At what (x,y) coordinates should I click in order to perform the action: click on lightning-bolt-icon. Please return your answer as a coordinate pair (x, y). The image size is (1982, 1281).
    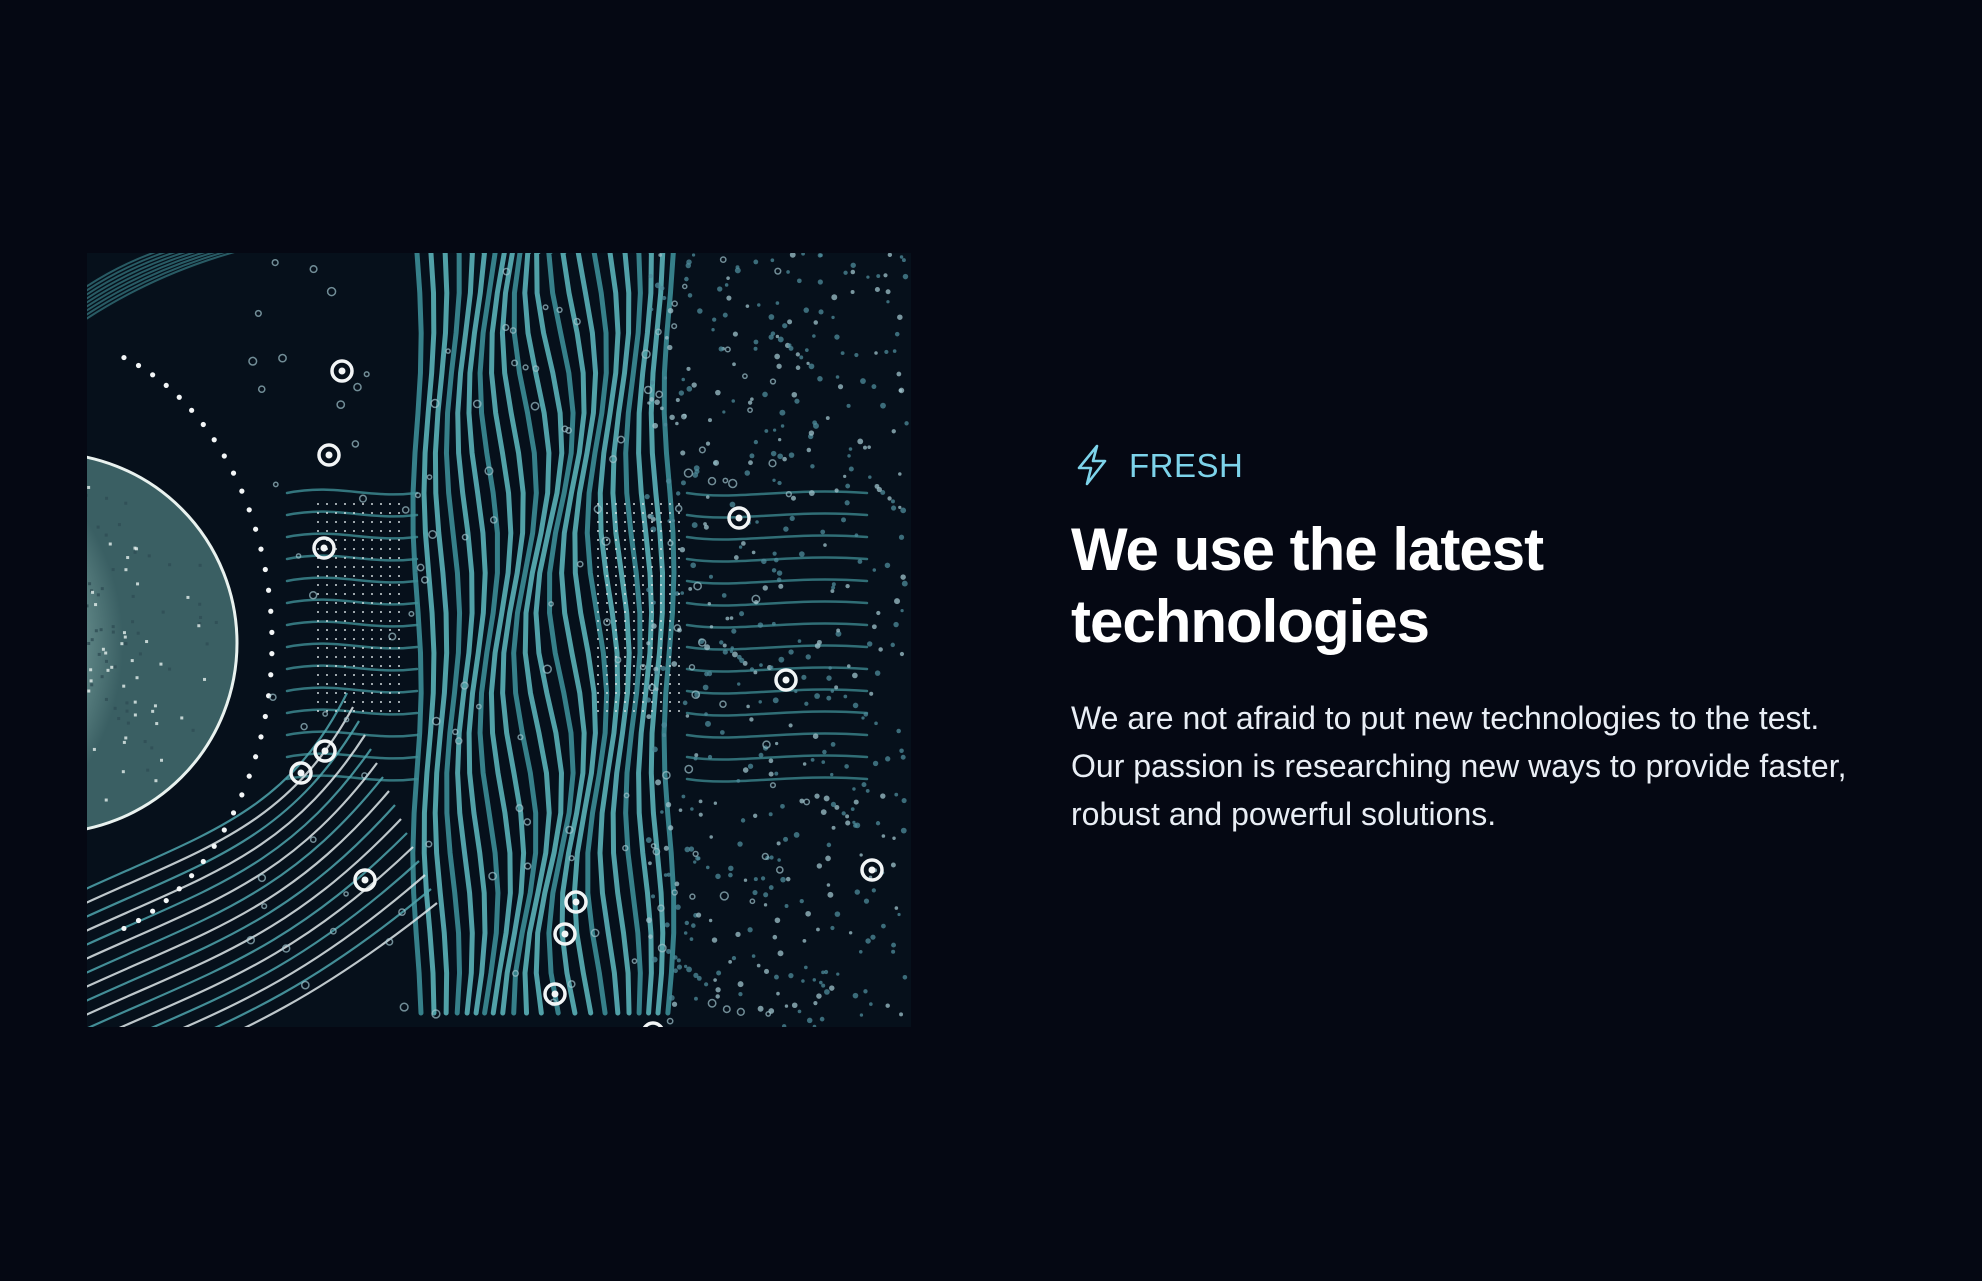
    Looking at the image, I should click on (1092, 465).